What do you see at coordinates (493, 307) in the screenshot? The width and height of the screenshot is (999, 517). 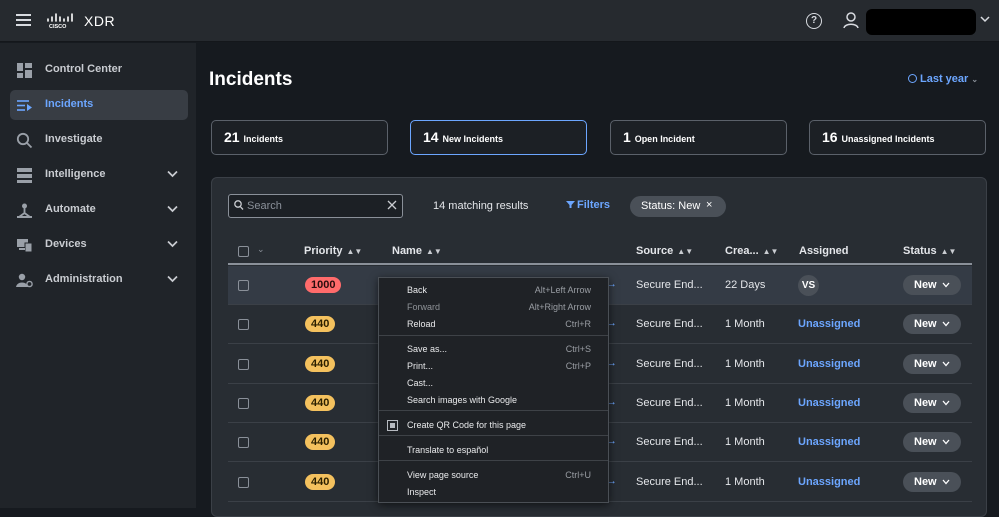 I see `context-menu-item-forward: Forward Alt+Right Arrow` at bounding box center [493, 307].